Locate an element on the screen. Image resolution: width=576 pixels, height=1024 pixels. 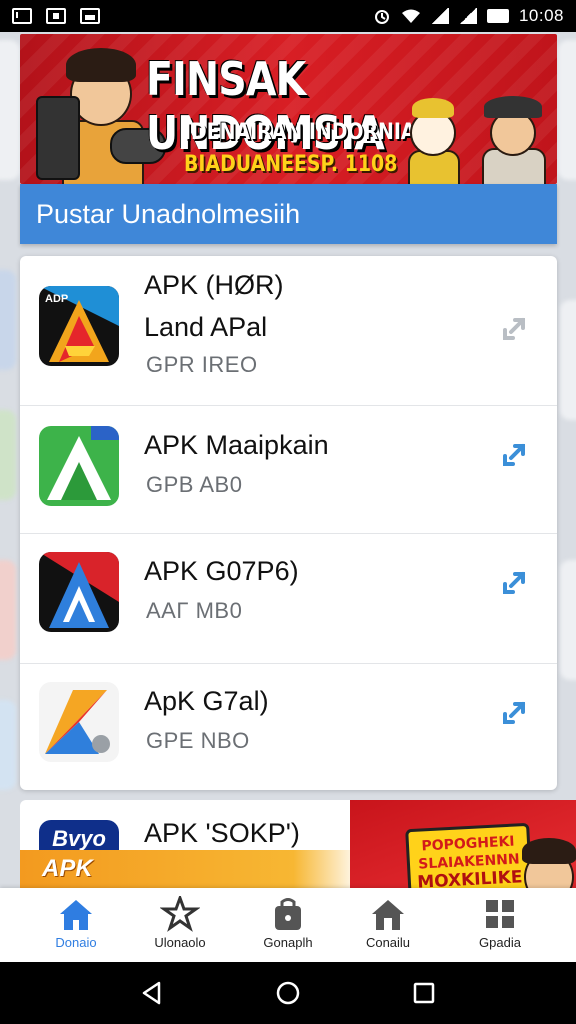
nav-item-bag: Gonaplh is located at coordinates (288, 923).